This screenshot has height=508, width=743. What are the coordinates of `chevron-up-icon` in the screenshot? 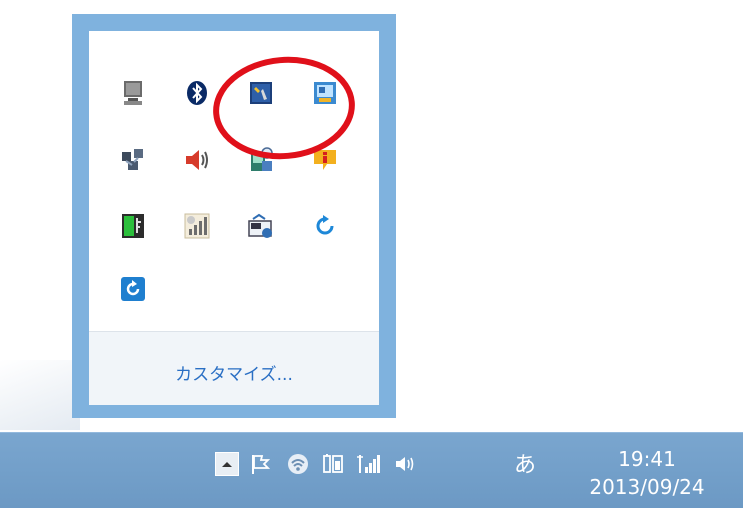 It's located at (227, 464).